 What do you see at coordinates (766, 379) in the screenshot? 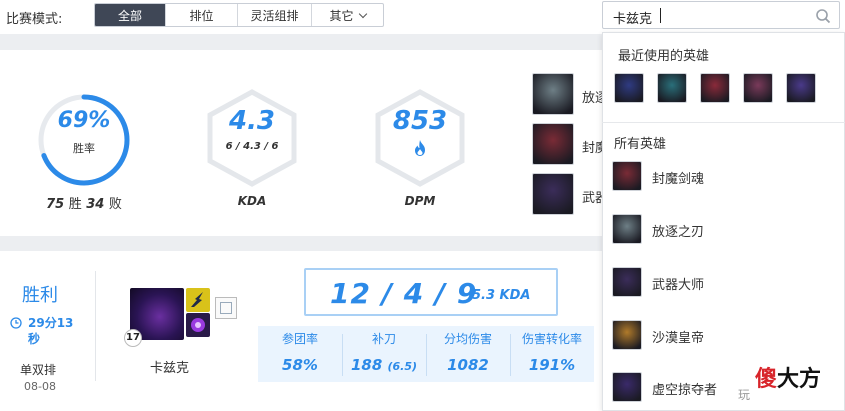
I see `watermark-brand-a: 傻` at bounding box center [766, 379].